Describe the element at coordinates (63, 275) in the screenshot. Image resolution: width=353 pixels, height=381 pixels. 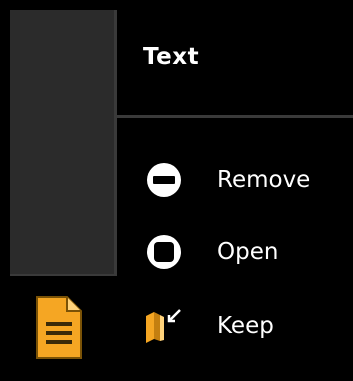
I see `left-divider` at that location.